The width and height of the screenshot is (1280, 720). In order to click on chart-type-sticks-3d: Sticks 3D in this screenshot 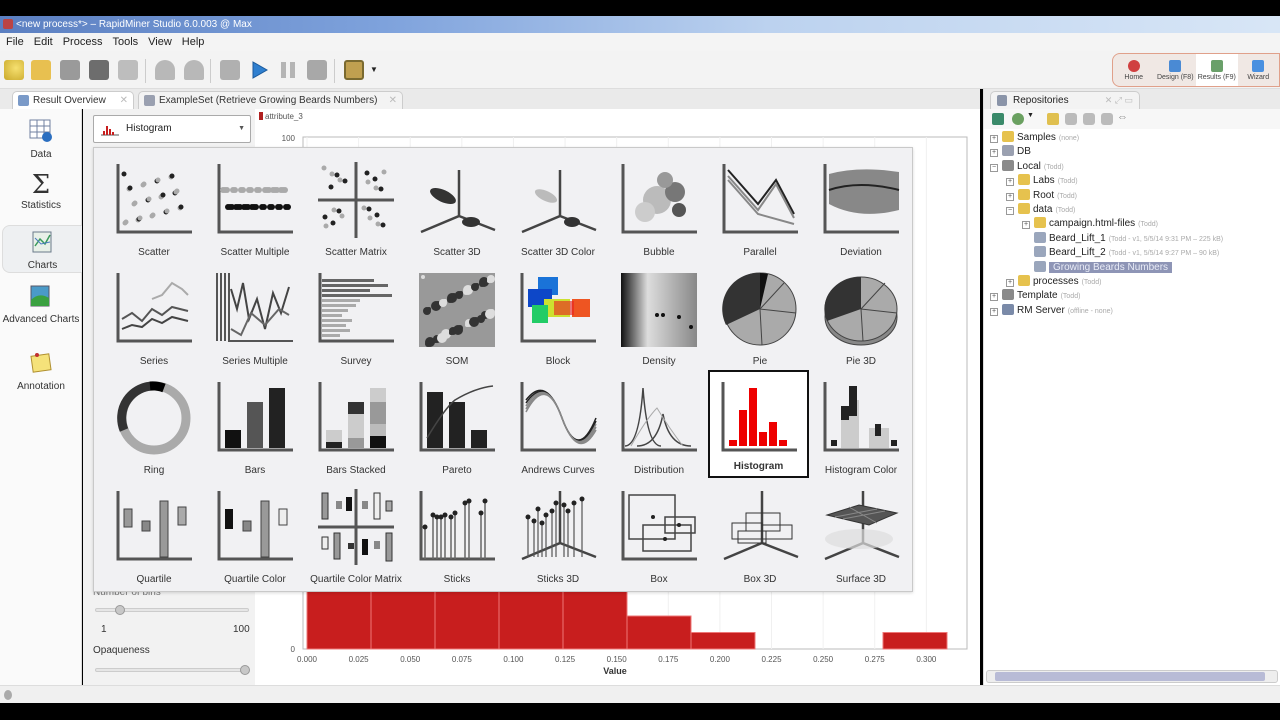, I will do `click(558, 535)`.